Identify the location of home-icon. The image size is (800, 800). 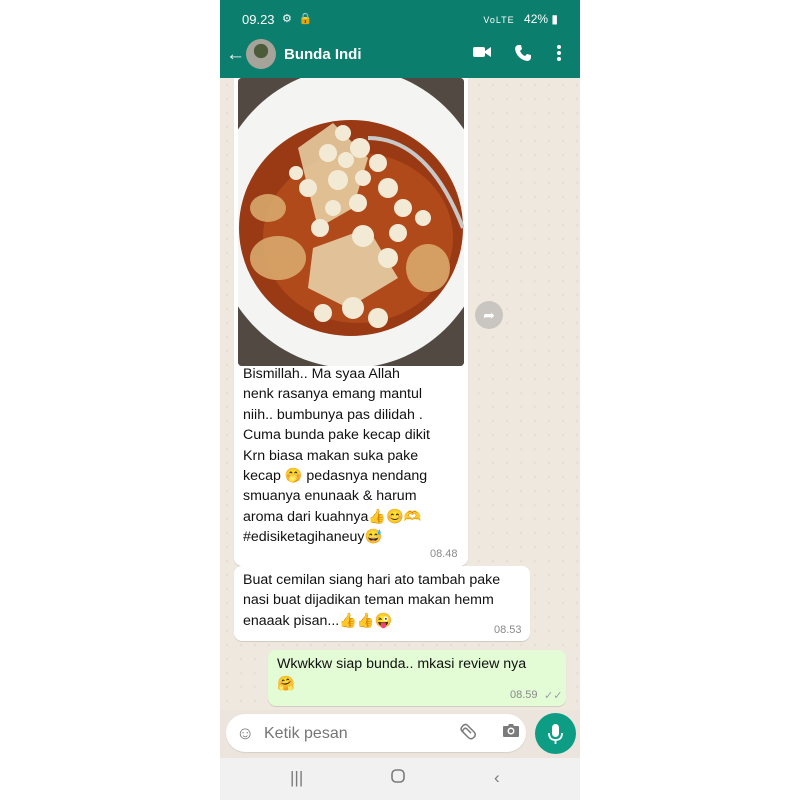
(398, 778).